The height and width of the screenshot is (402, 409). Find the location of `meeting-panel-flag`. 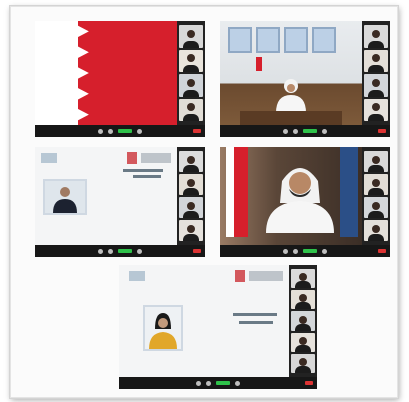

meeting-panel-flag is located at coordinates (120, 79).